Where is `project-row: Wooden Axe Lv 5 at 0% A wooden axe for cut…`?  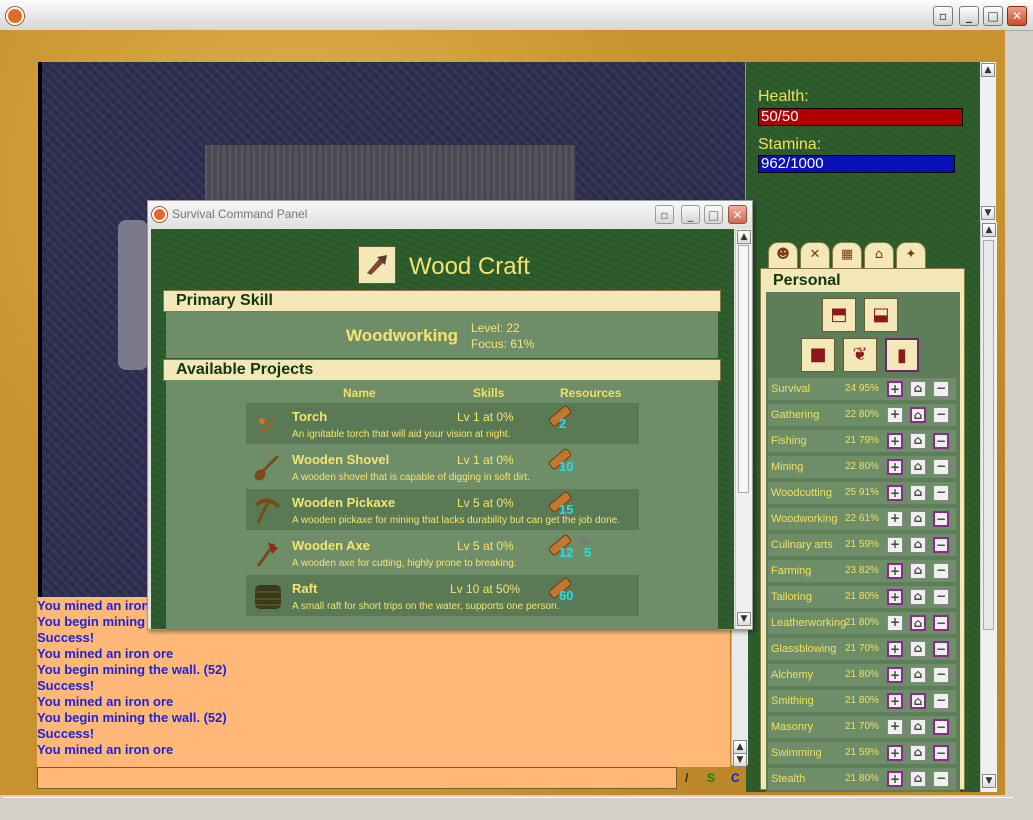
project-row: Wooden Axe Lv 5 at 0% A wooden axe for cut… is located at coordinates (442, 552).